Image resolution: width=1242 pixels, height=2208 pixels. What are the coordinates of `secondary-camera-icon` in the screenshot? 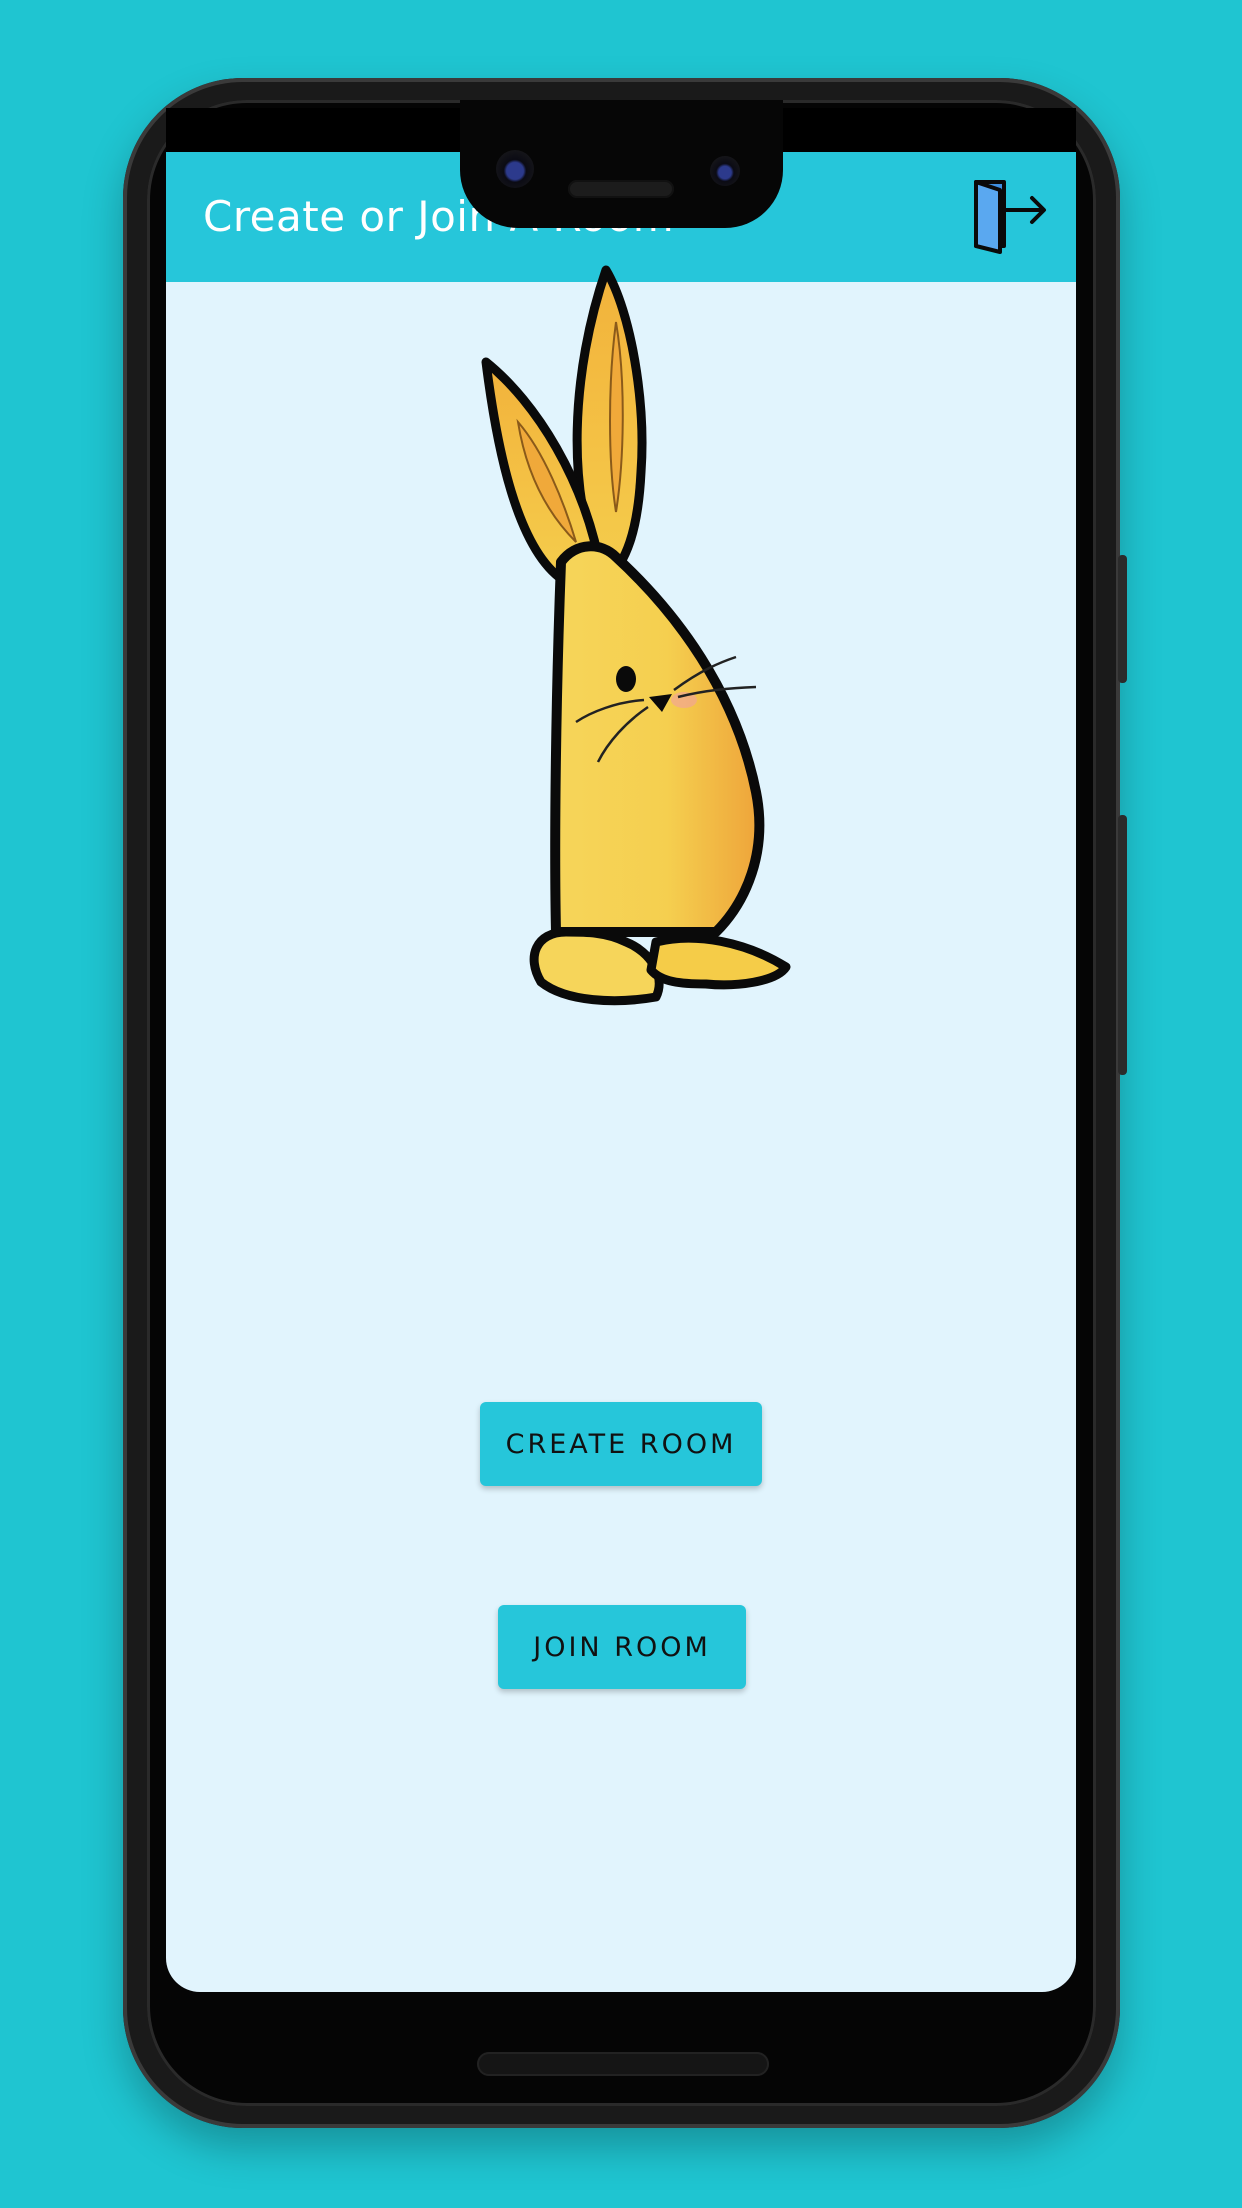 It's located at (725, 171).